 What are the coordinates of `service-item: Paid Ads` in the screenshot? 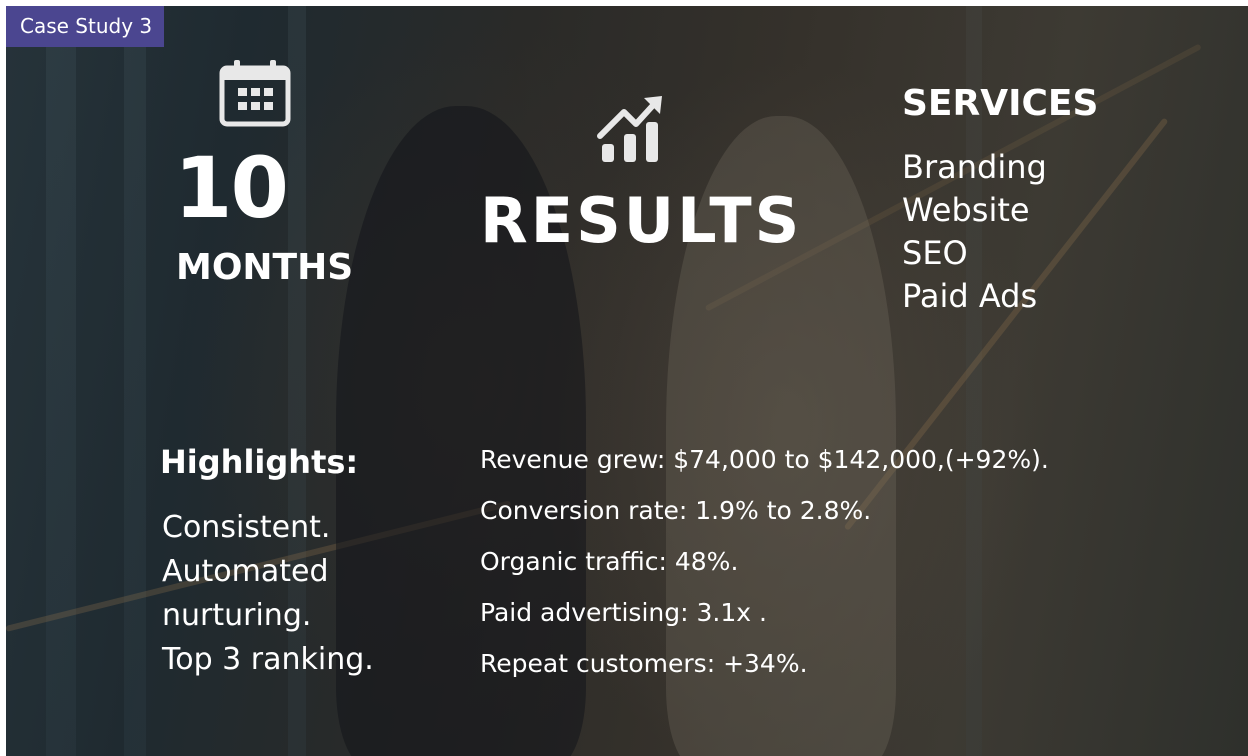 It's located at (970, 296).